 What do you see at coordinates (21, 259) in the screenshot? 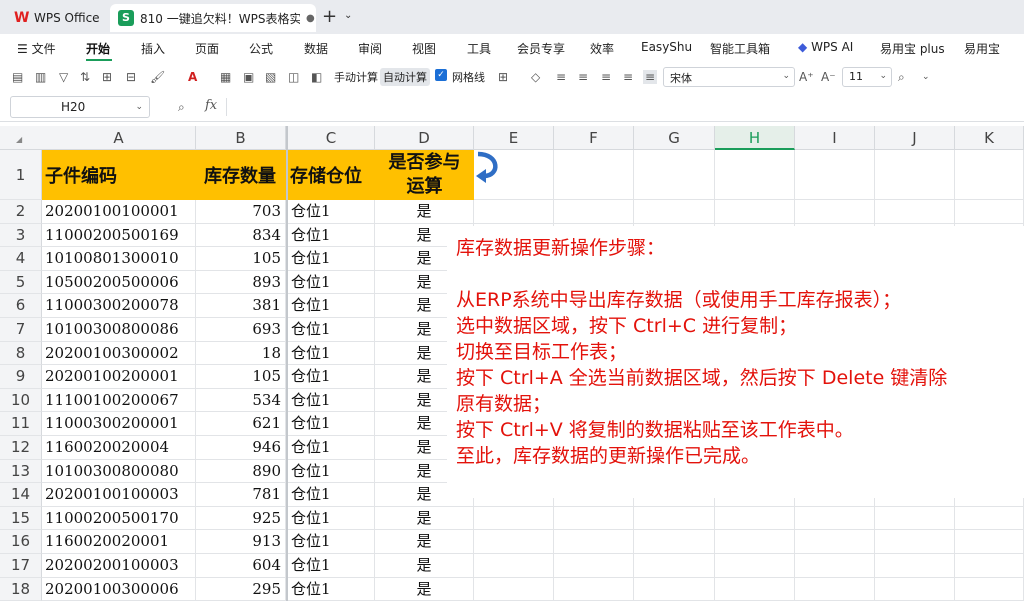
I see `row-header: 4` at bounding box center [21, 259].